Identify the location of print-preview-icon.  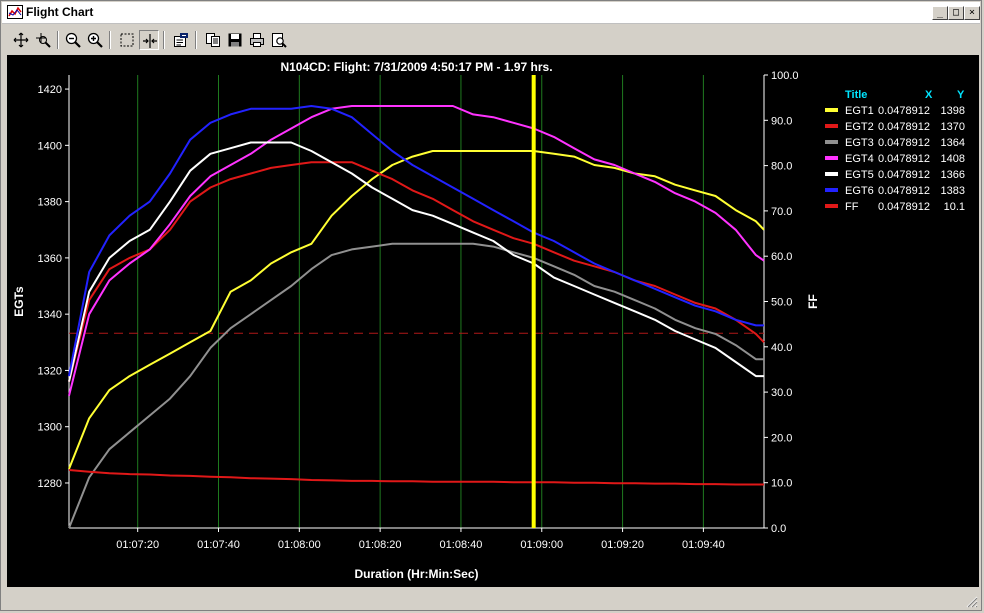
(279, 40).